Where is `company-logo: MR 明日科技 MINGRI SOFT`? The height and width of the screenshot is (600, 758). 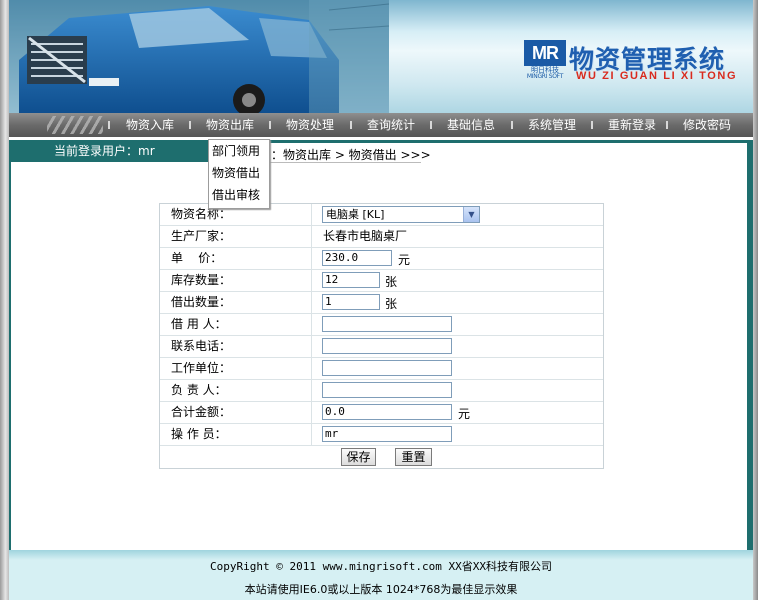
company-logo: MR 明日科技 MINGRI SOFT is located at coordinates (545, 60).